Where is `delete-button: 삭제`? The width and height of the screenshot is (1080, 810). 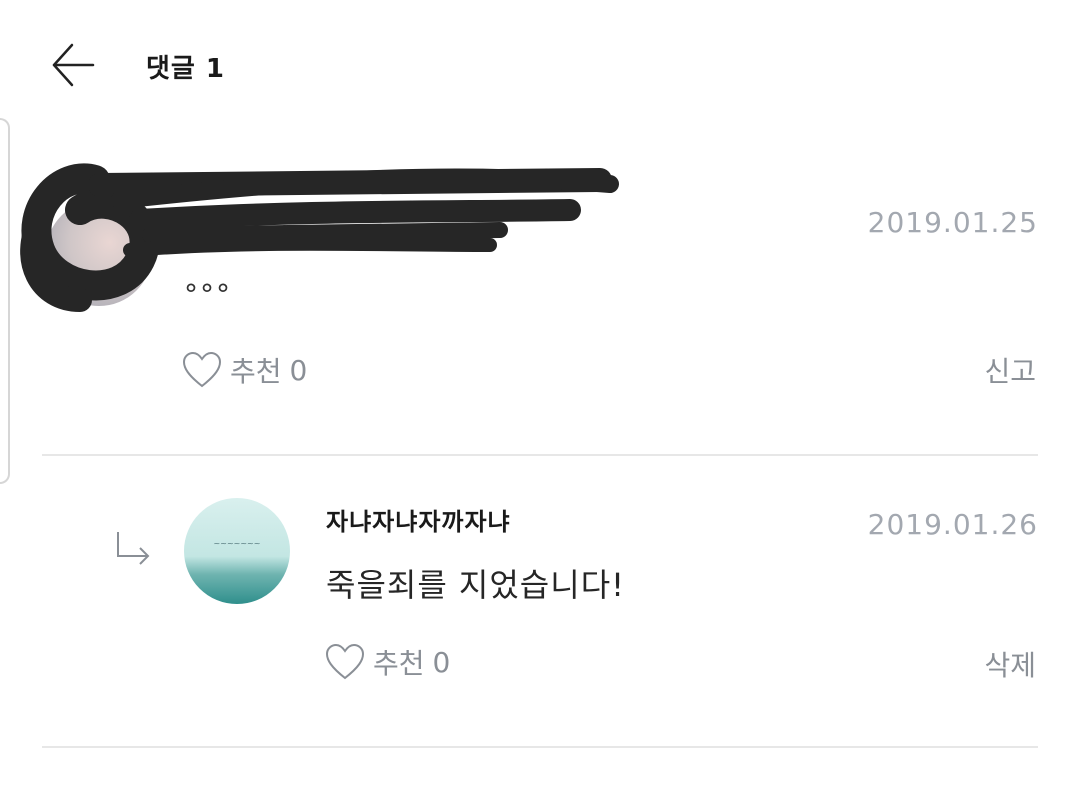 delete-button: 삭제 is located at coordinates (1010, 664).